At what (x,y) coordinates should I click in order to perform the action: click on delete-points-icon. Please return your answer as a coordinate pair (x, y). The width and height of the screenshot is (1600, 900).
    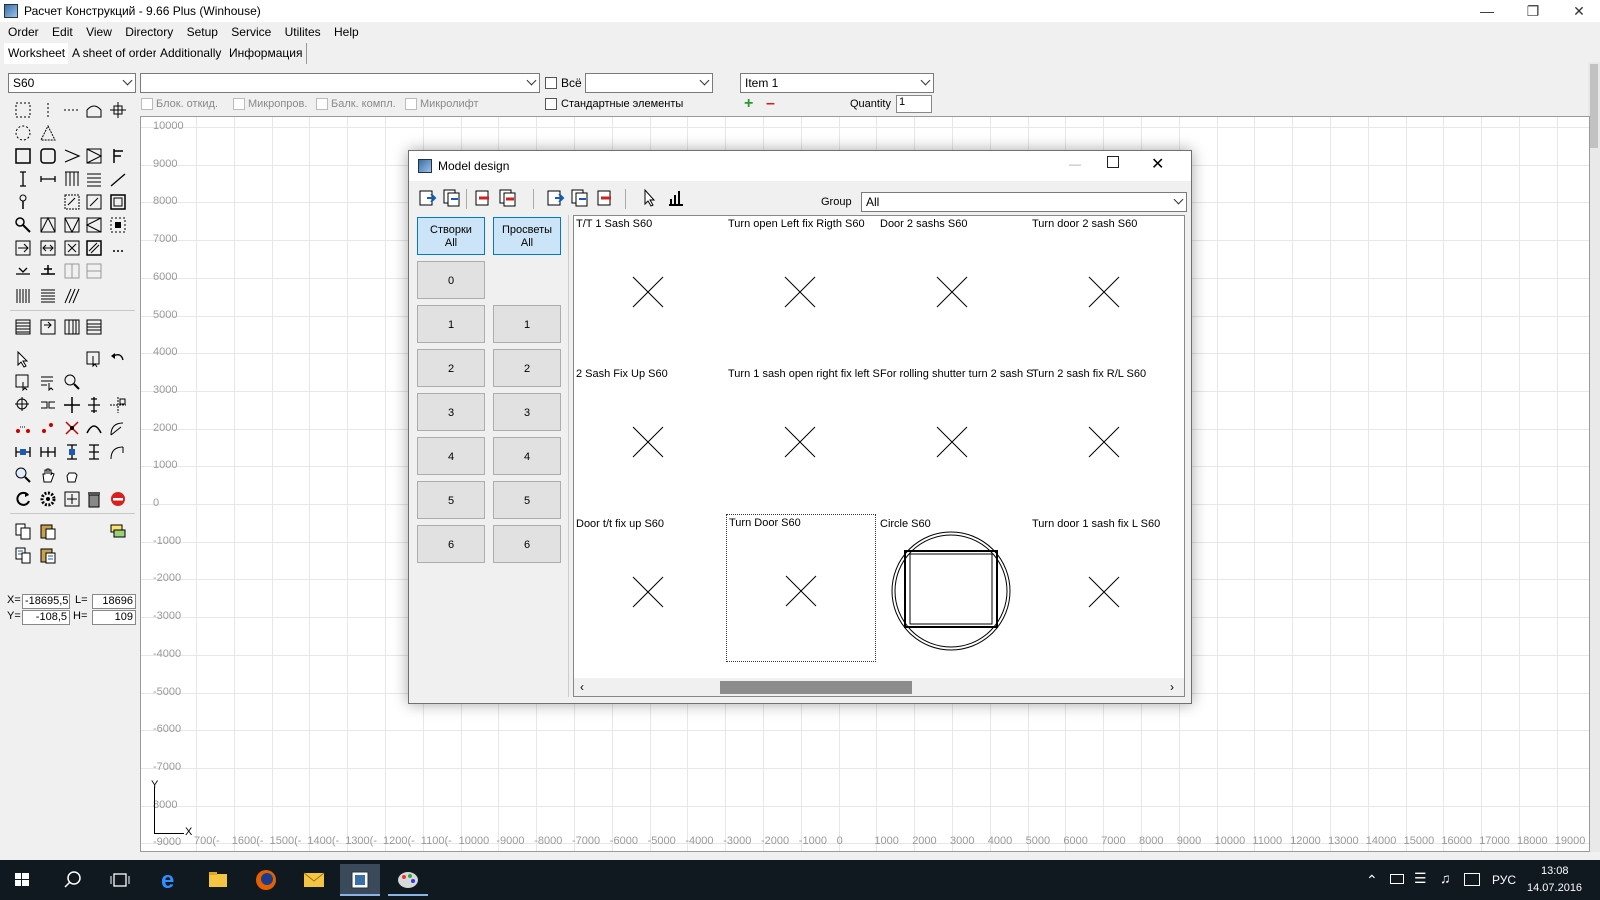
    Looking at the image, I should click on (72, 428).